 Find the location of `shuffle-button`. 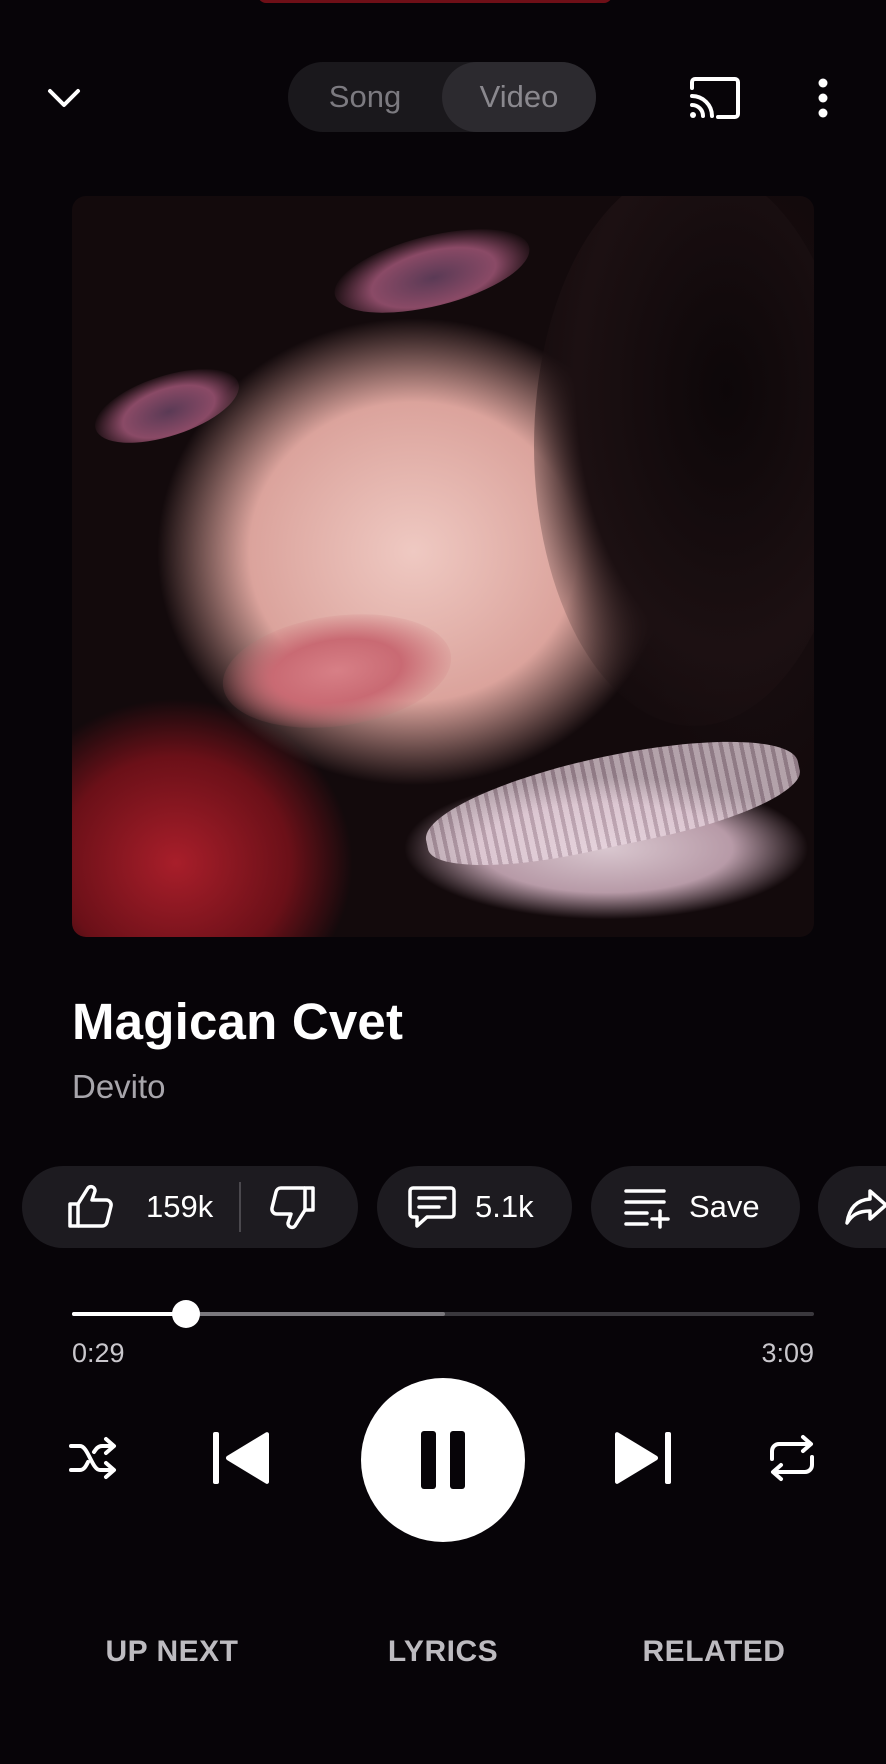

shuffle-button is located at coordinates (94, 1458).